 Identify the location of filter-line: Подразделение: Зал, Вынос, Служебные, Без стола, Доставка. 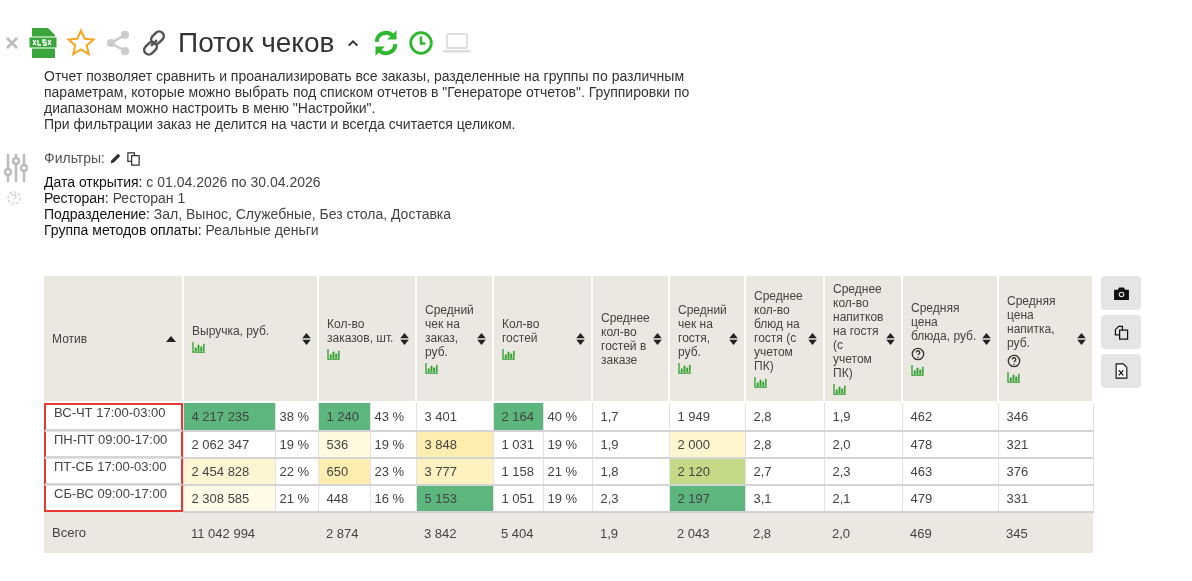
(248, 214).